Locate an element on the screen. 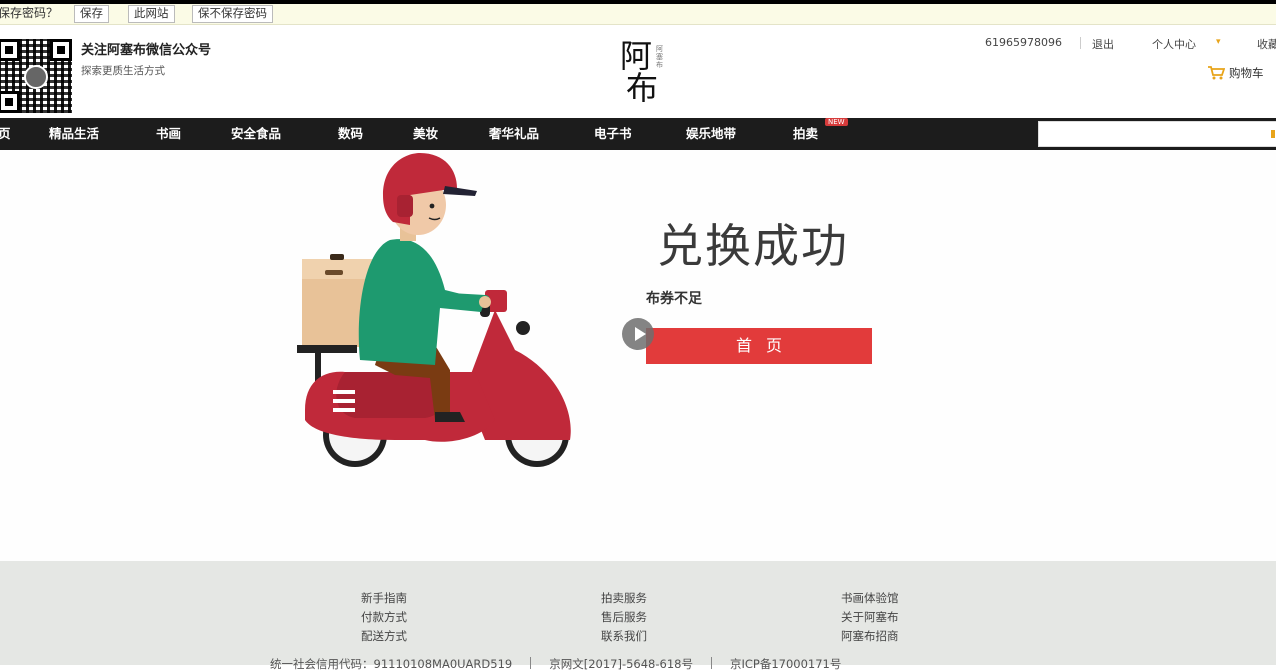  qr-center-logo-icon is located at coordinates (36, 77).